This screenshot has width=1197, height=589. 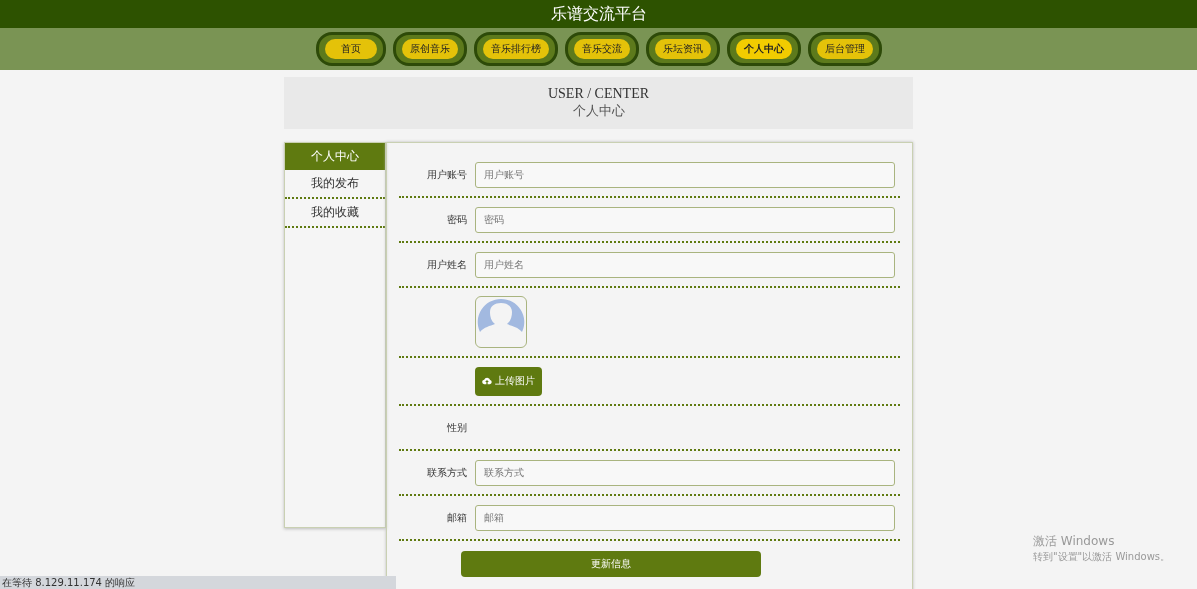 What do you see at coordinates (685, 517) in the screenshot?
I see `input-field: 邮箱` at bounding box center [685, 517].